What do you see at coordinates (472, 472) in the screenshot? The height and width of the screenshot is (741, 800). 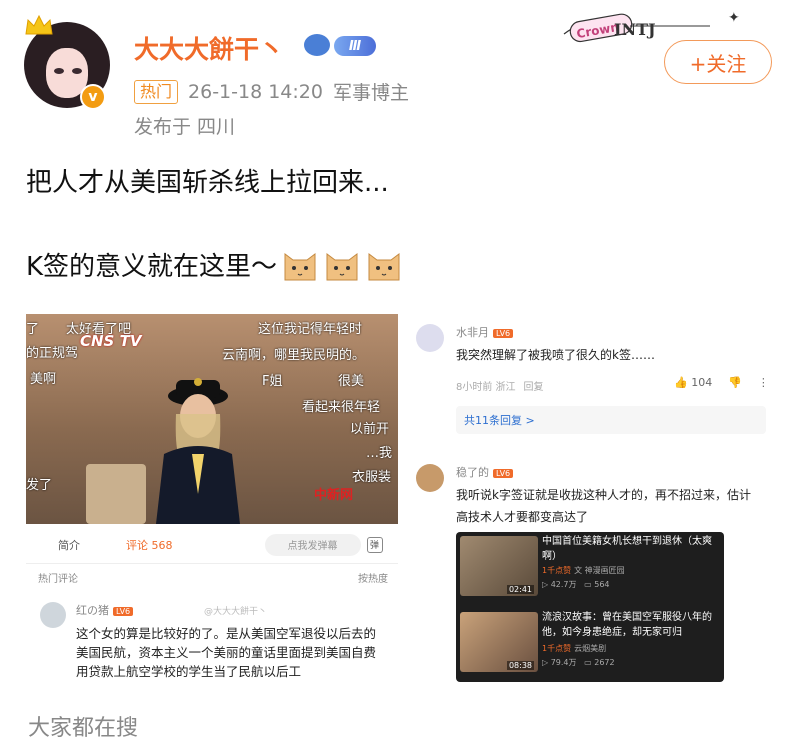 I see `commenter-name-text: 稳了的` at bounding box center [472, 472].